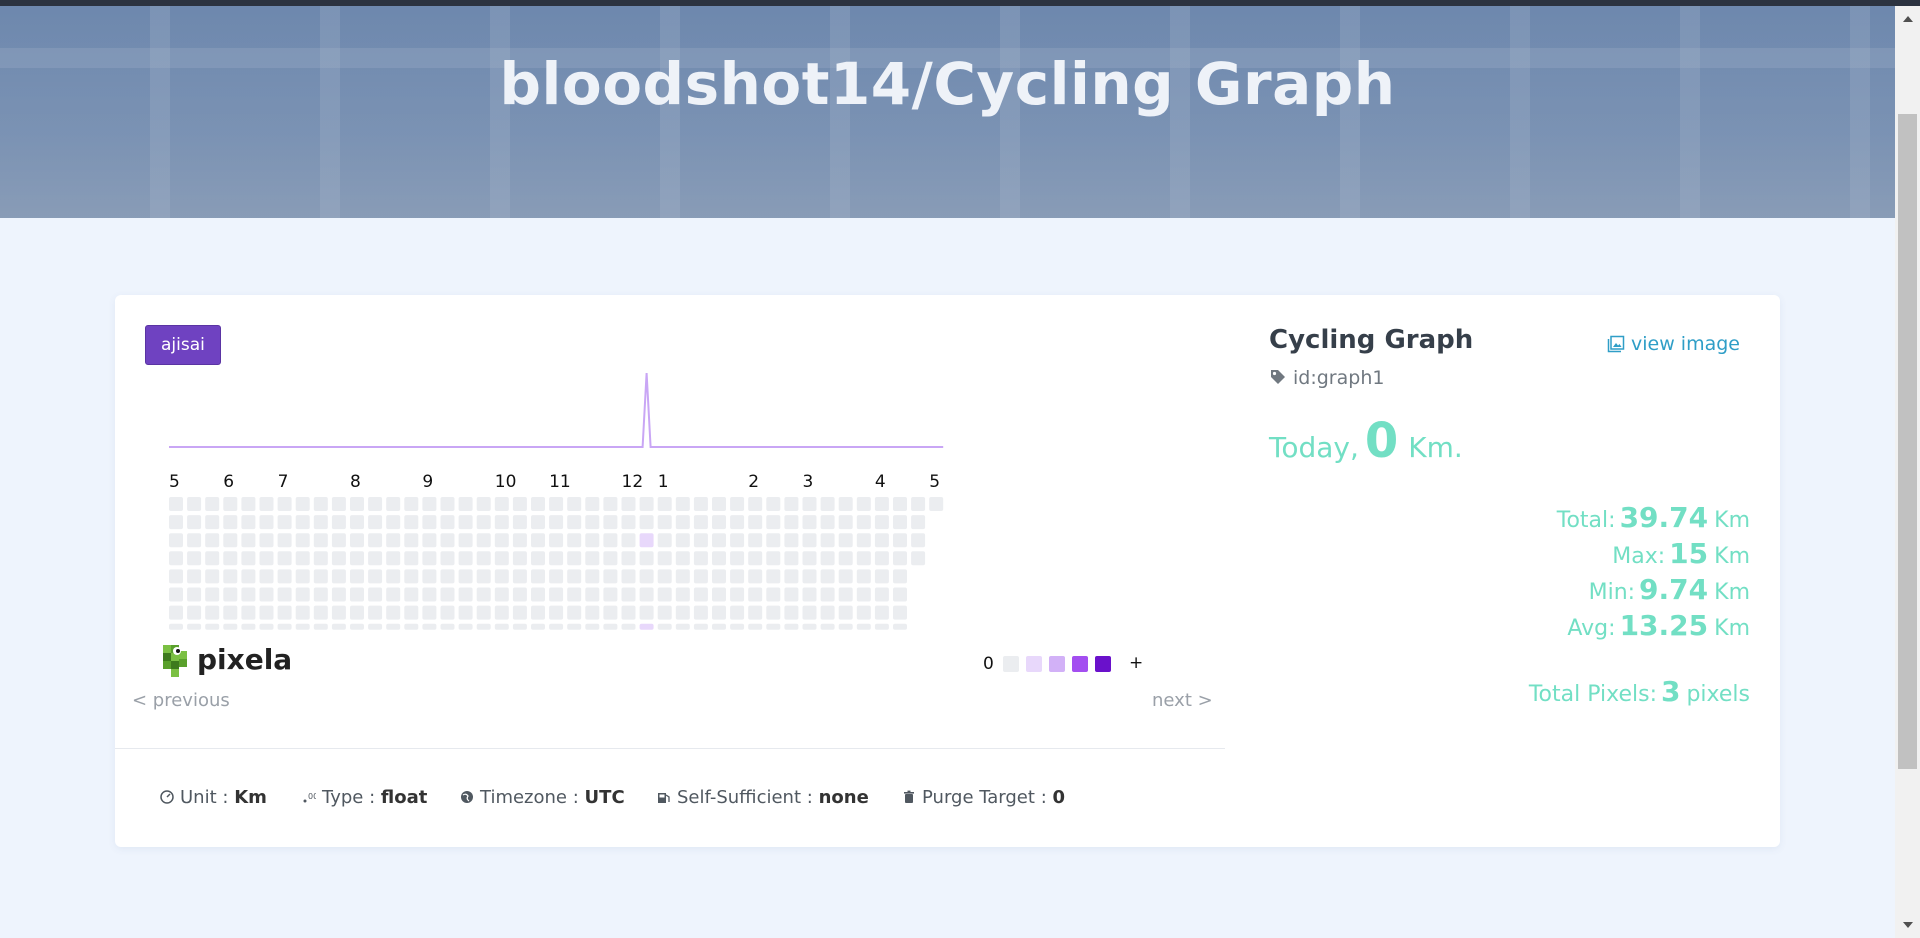  I want to click on view-image-link: view image, so click(1673, 344).